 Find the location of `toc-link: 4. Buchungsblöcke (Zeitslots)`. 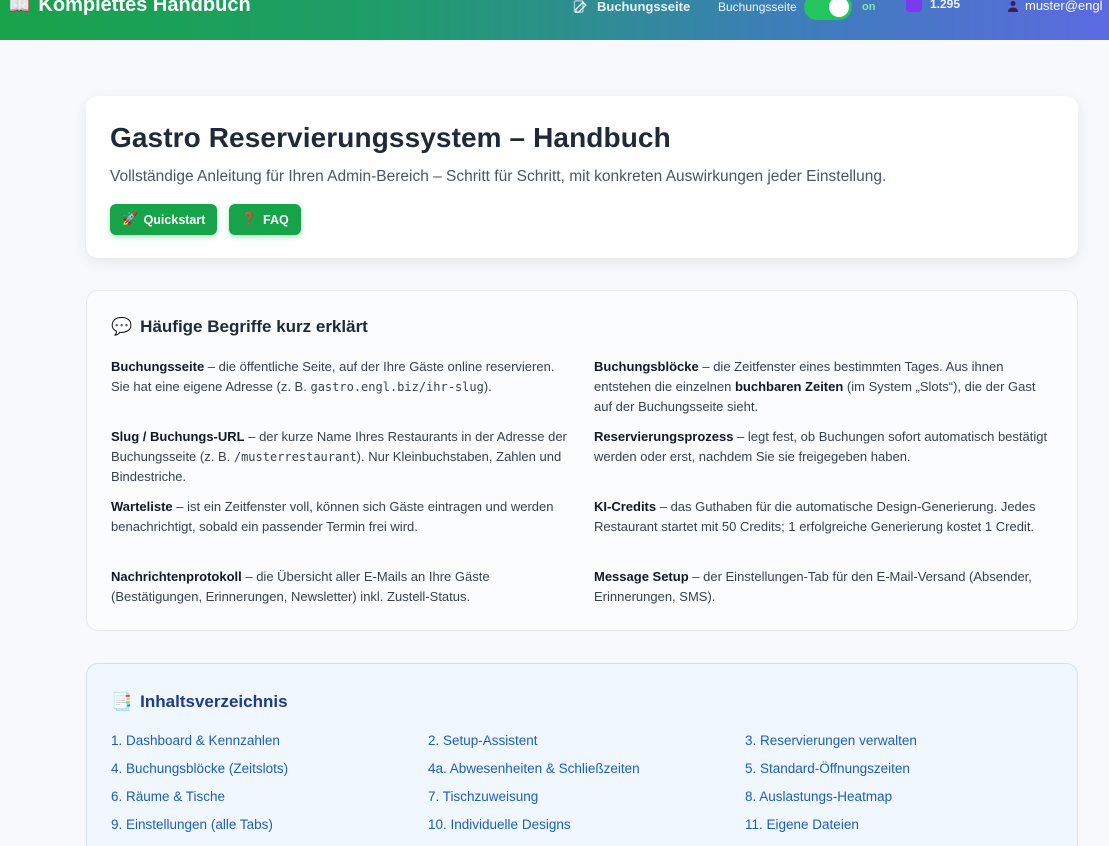

toc-link: 4. Buchungsblöcke (Zeitslots) is located at coordinates (269, 769).